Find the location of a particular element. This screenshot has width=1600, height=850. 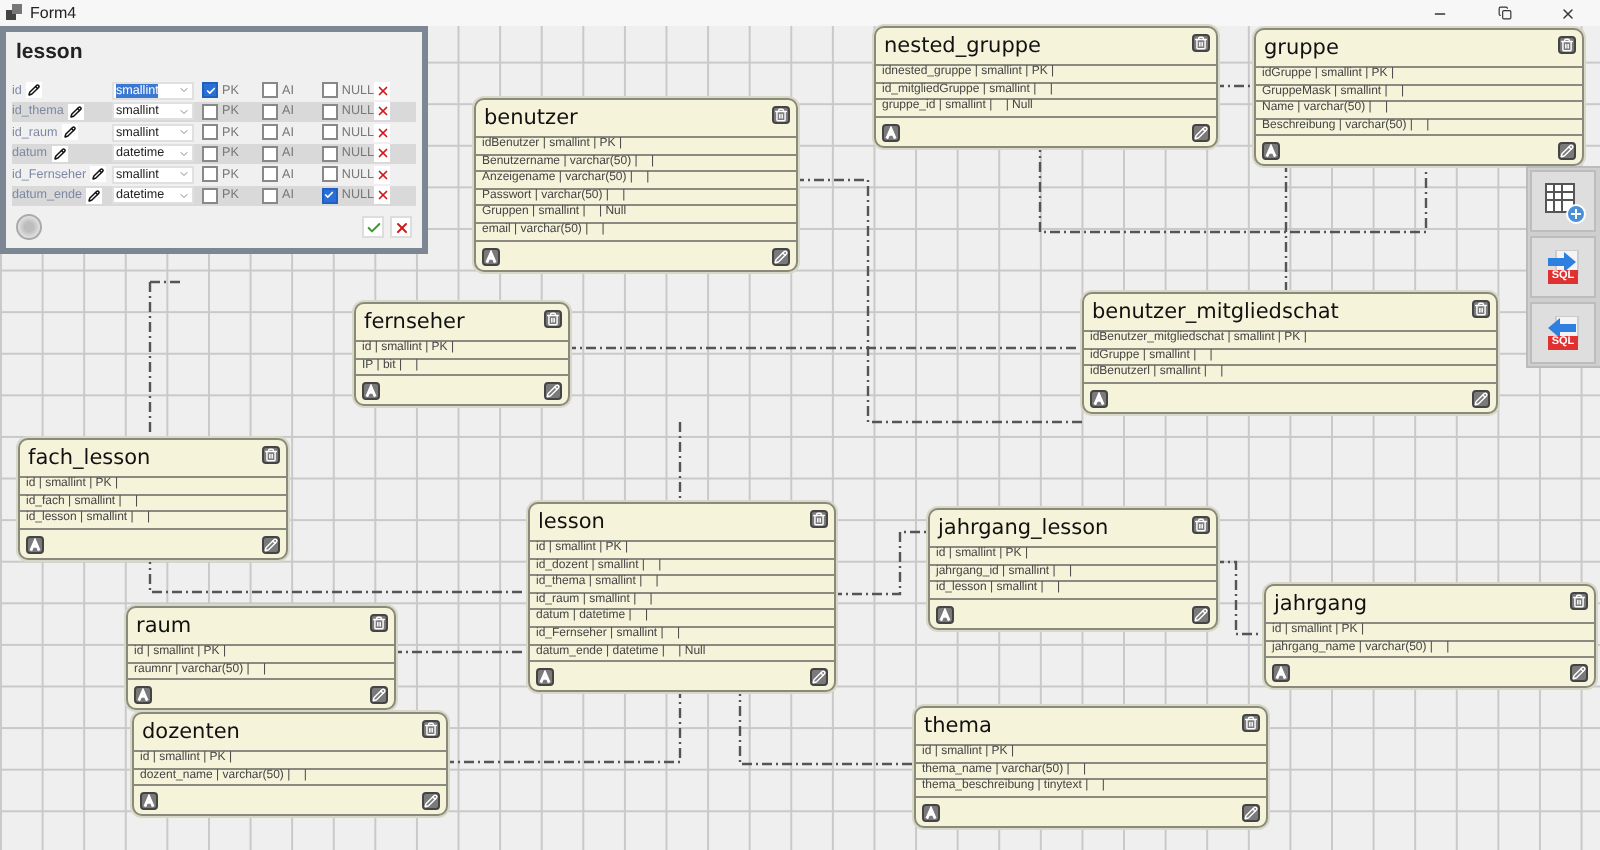

table-title: gruppe is located at coordinates (1301, 48).